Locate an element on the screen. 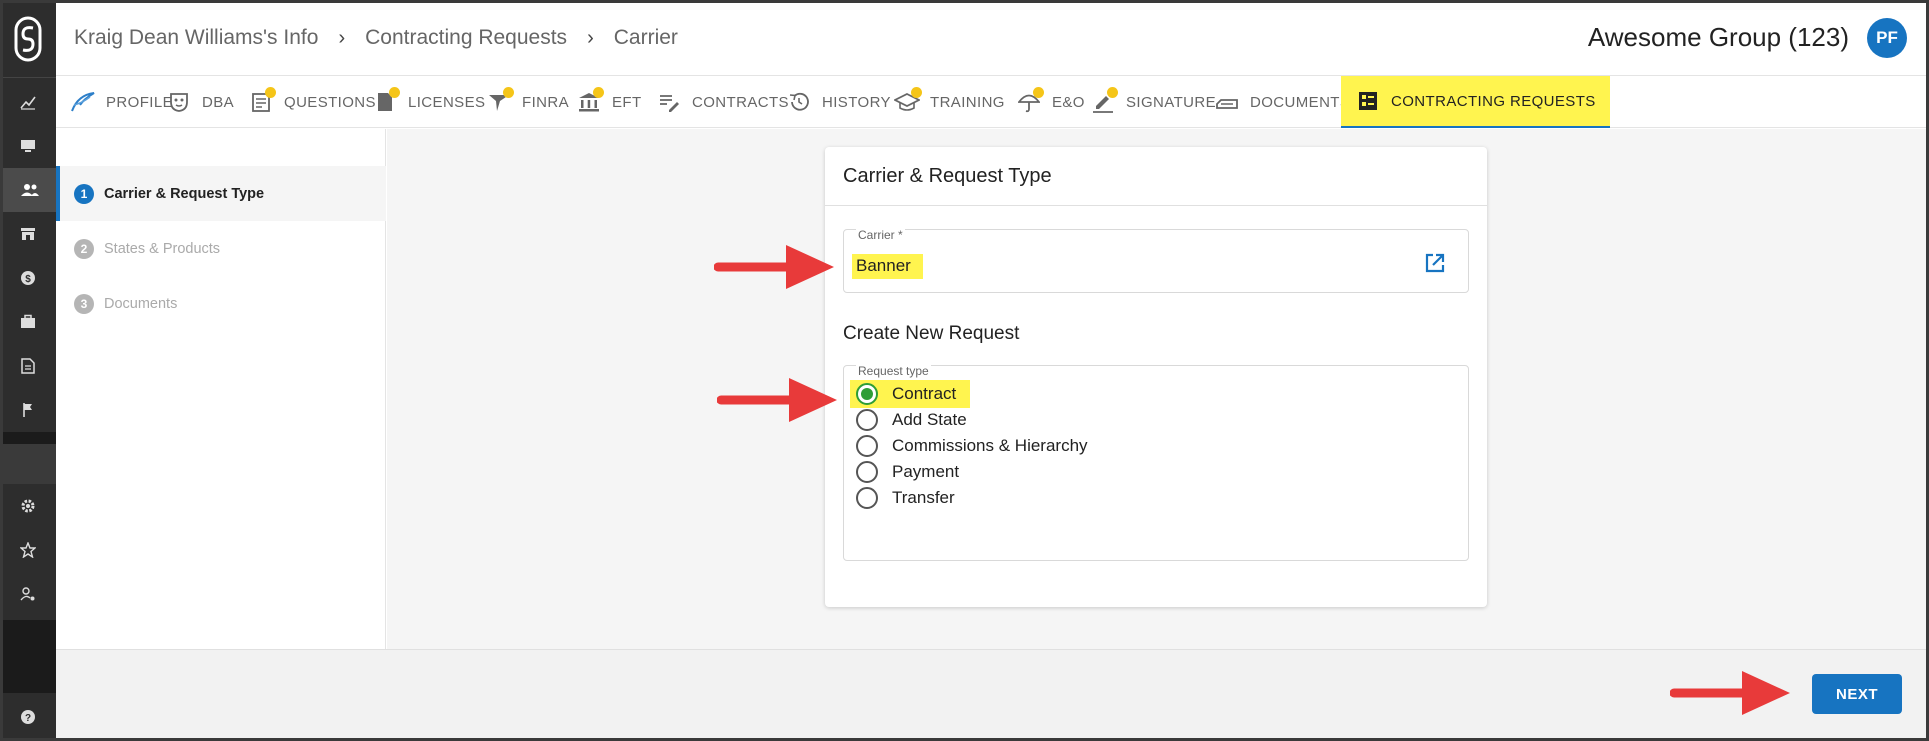  mask-icon is located at coordinates (179, 102).